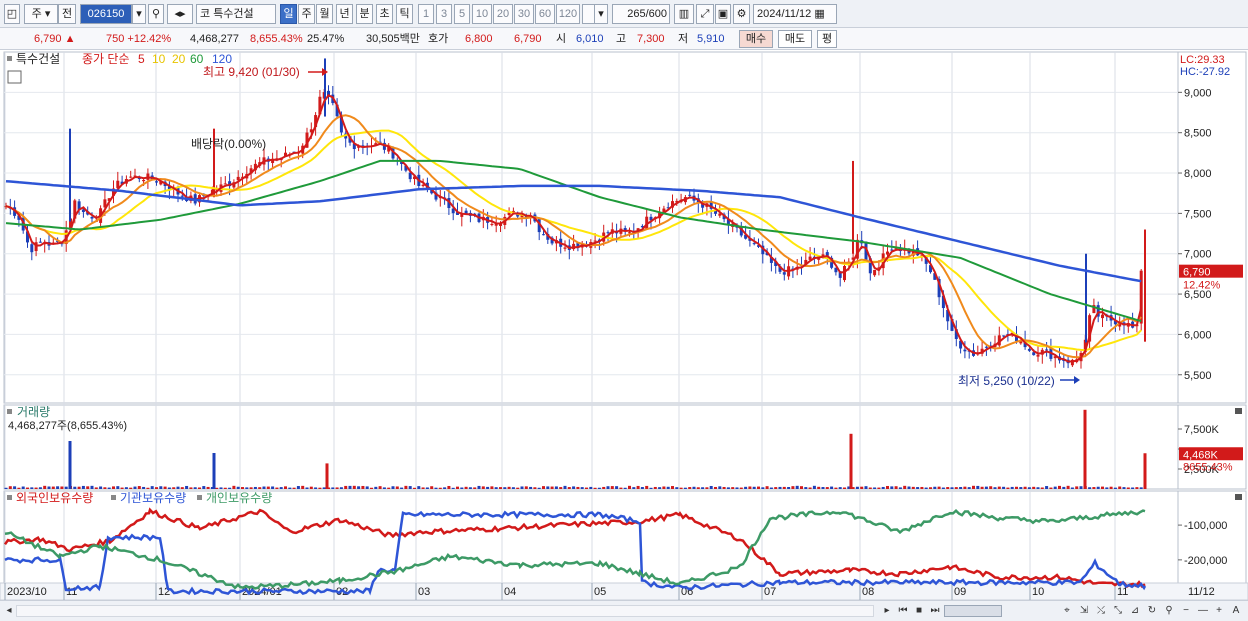 This screenshot has width=1248, height=621. I want to click on magnifier-icon: ⚲, so click(1169, 611).